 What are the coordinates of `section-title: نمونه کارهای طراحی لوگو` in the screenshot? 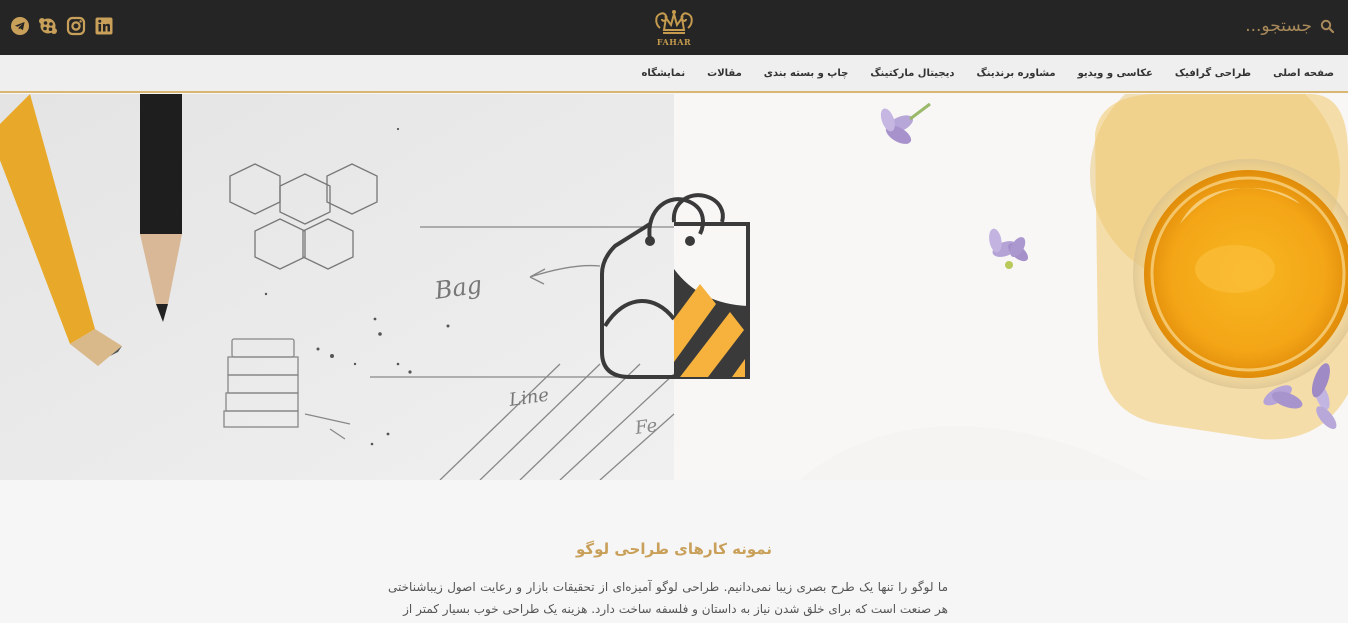 It's located at (673, 549).